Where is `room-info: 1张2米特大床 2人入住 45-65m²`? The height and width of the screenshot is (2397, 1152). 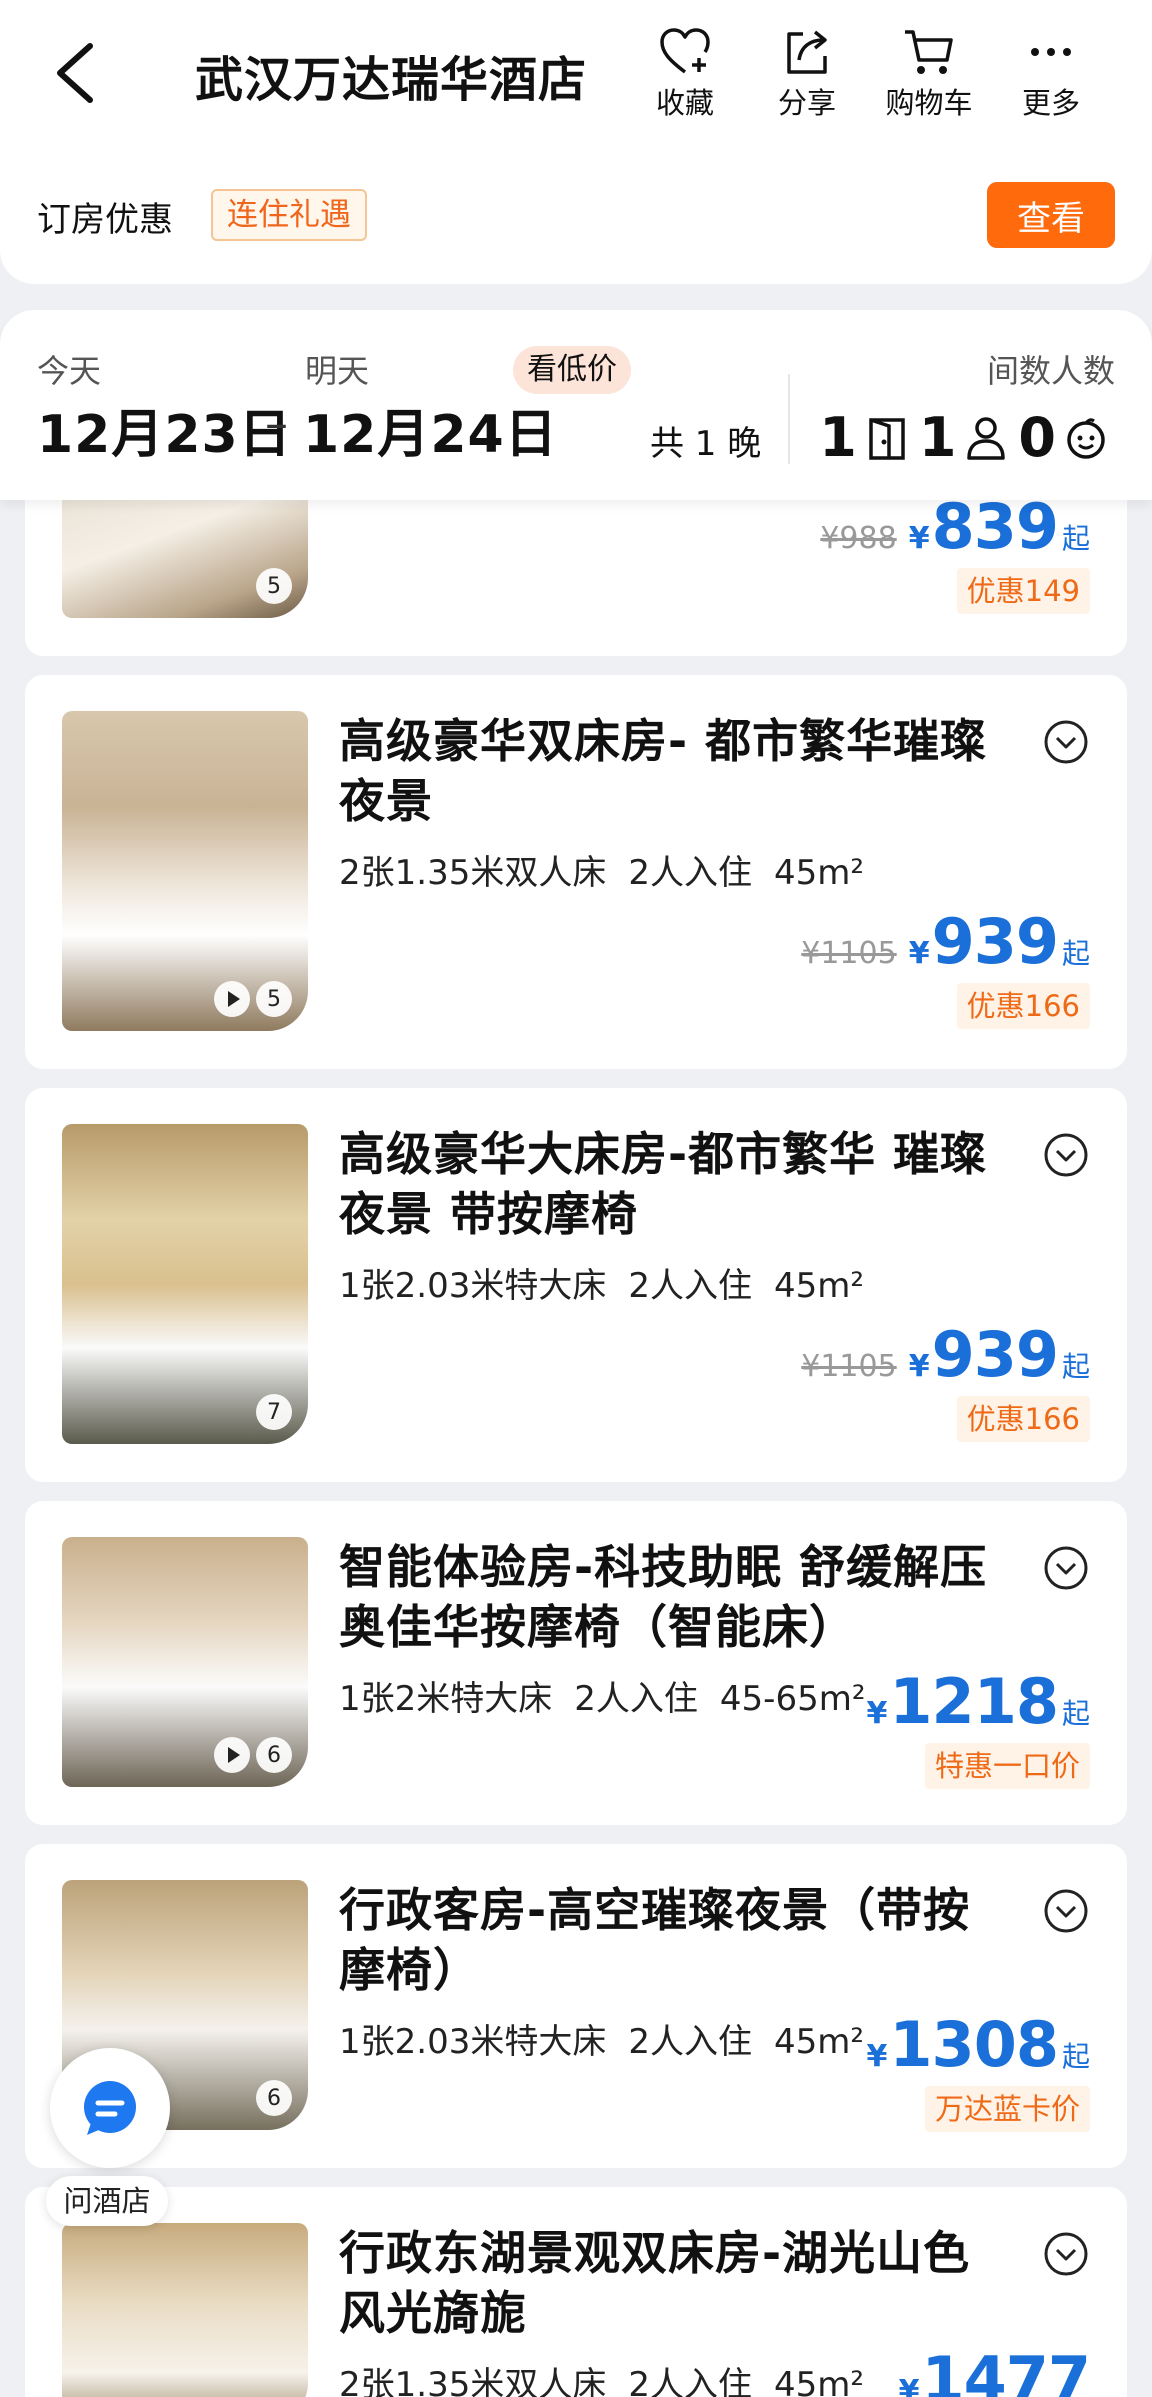
room-info: 1张2米特大床 2人入住 45-65m² is located at coordinates (613, 1695).